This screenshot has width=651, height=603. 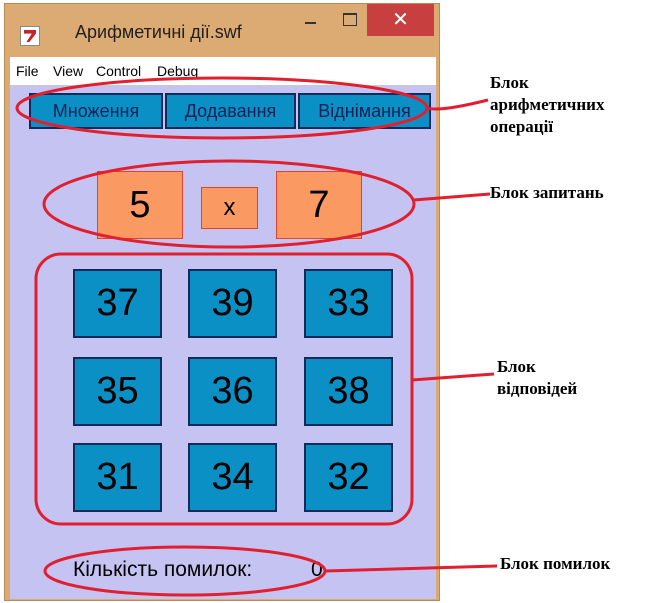 What do you see at coordinates (319, 205) in the screenshot?
I see `question-right-operand: 7` at bounding box center [319, 205].